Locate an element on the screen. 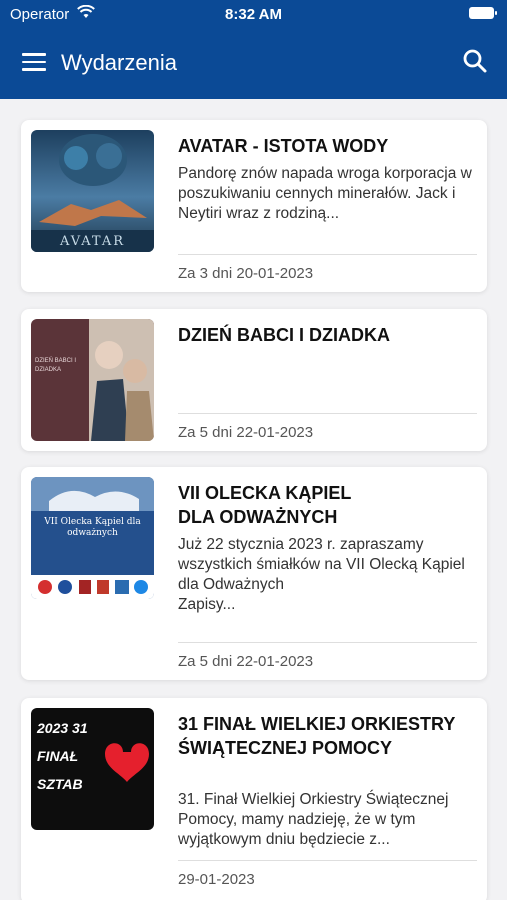  event-title: DZIEŃ BABCI I DZIADKA is located at coordinates (284, 335).